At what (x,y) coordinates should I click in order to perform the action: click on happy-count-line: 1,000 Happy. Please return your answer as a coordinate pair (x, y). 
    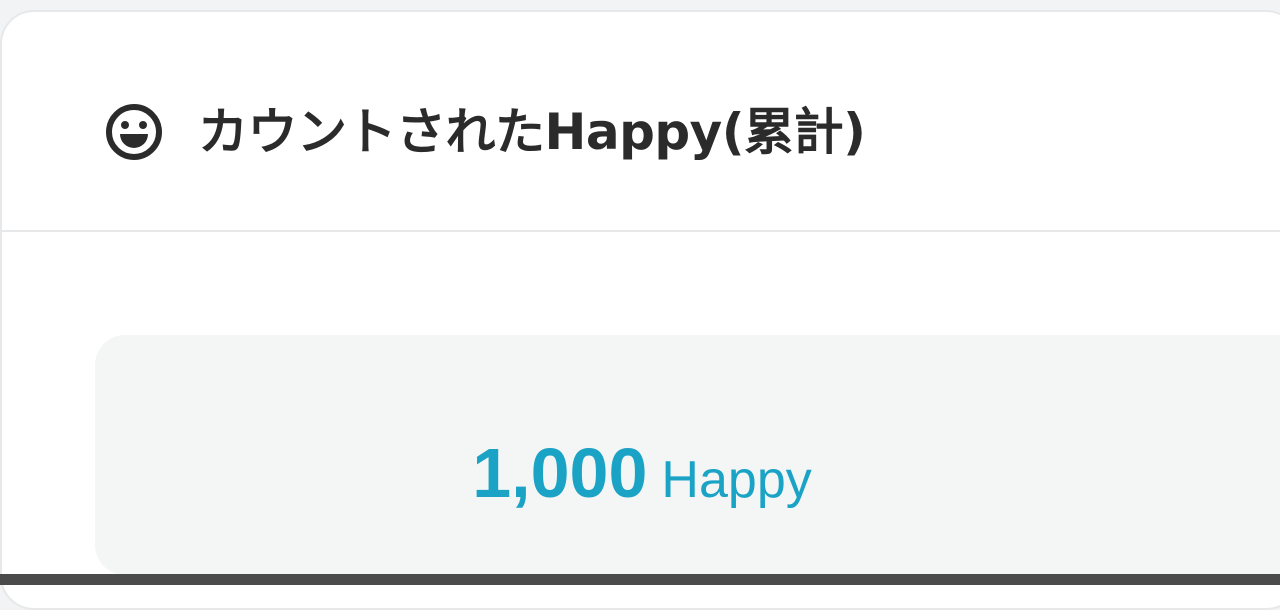
    Looking at the image, I should click on (642, 473).